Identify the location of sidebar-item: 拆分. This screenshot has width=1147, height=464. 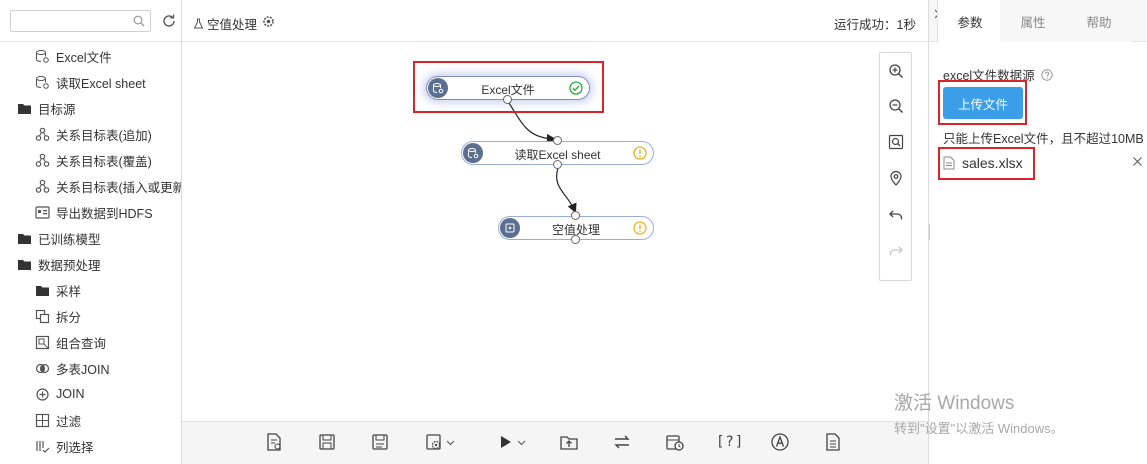
(90, 316).